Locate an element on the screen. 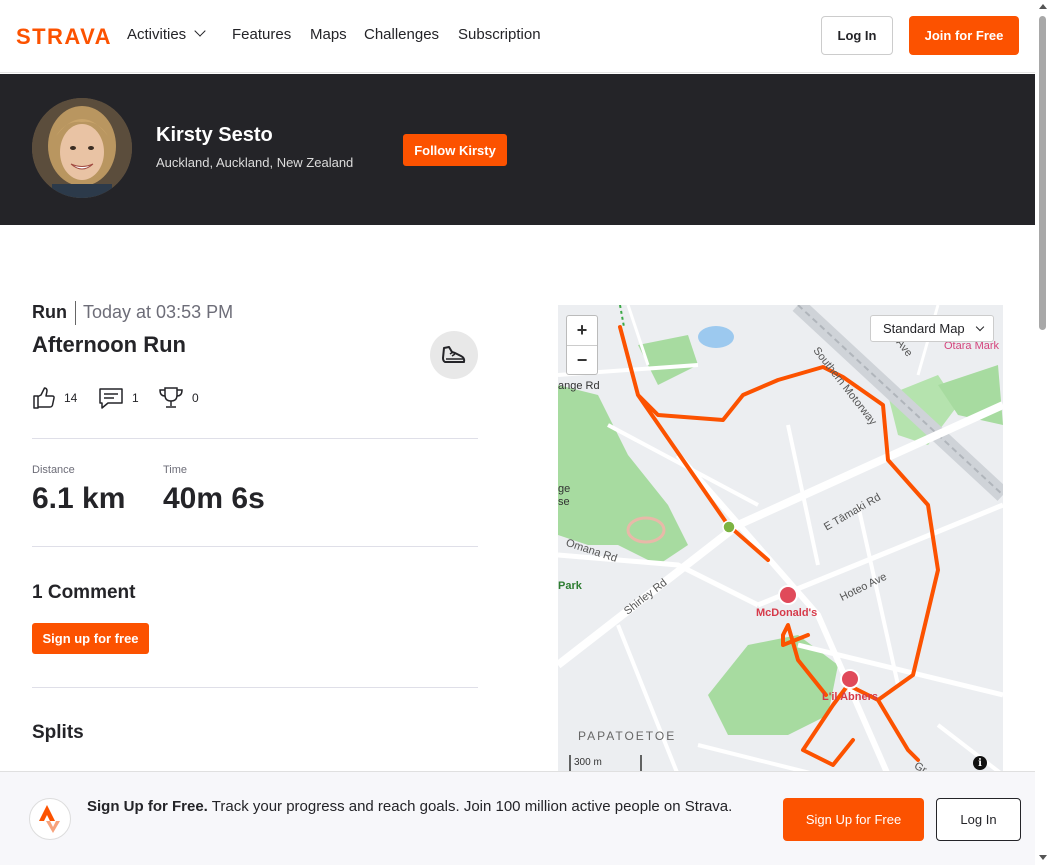 This screenshot has width=1050, height=865. strava-logo-icon is located at coordinates (50, 819).